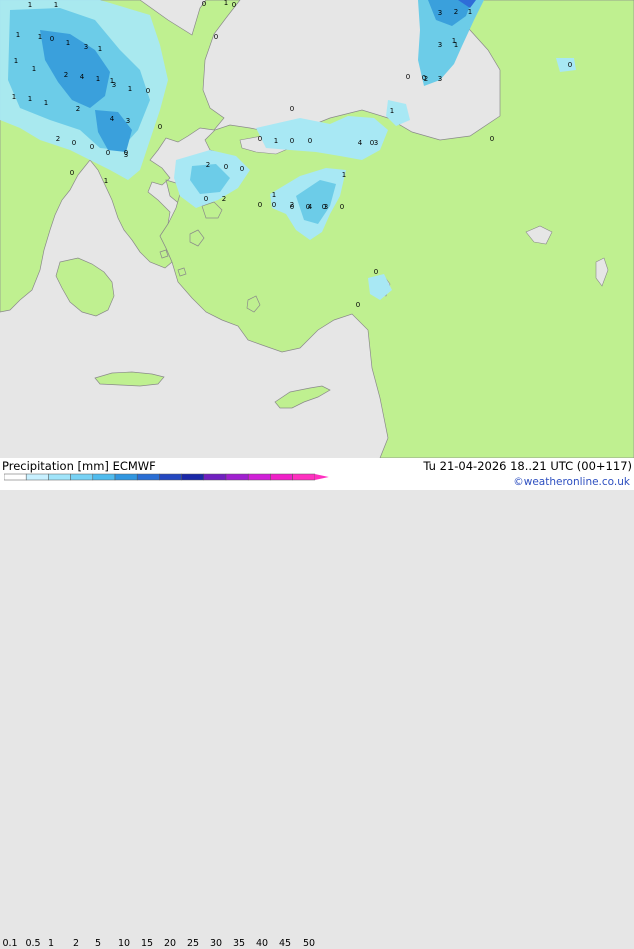 Image resolution: width=634 pixels, height=949 pixels. What do you see at coordinates (309, 943) in the screenshot?
I see `colorbar-tick-label: 50` at bounding box center [309, 943].